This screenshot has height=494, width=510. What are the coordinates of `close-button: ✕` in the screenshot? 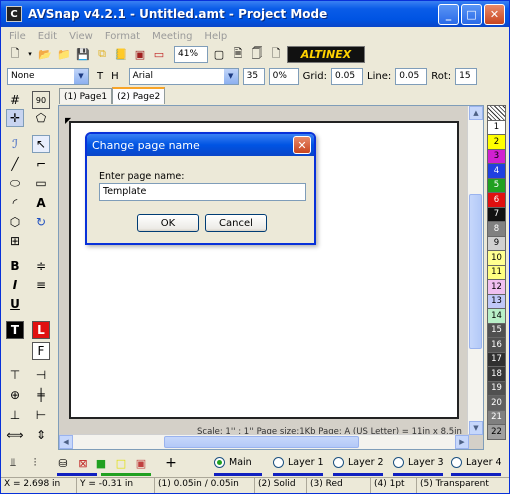 It's located at (494, 14).